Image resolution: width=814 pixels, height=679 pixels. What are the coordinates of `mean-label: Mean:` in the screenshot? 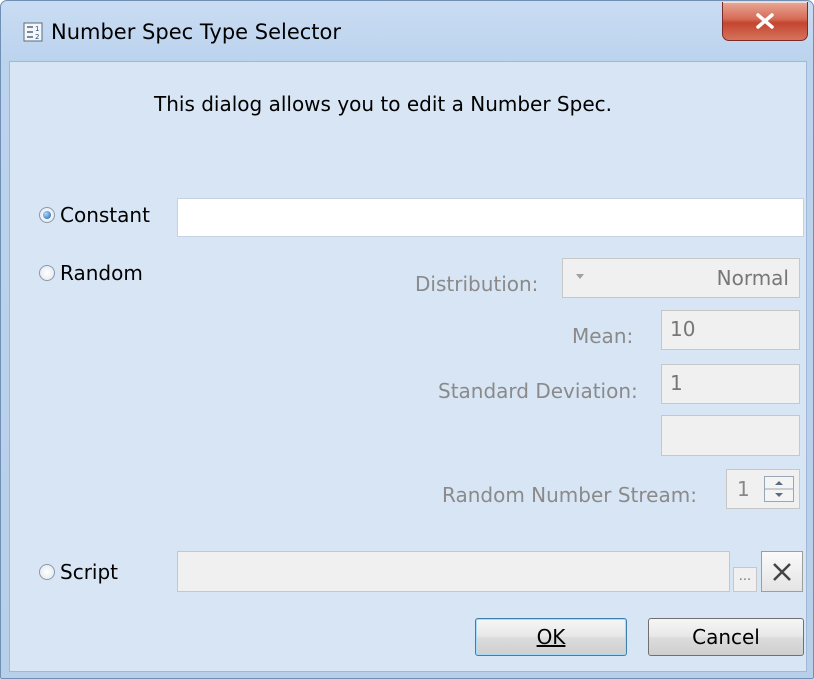 It's located at (603, 336).